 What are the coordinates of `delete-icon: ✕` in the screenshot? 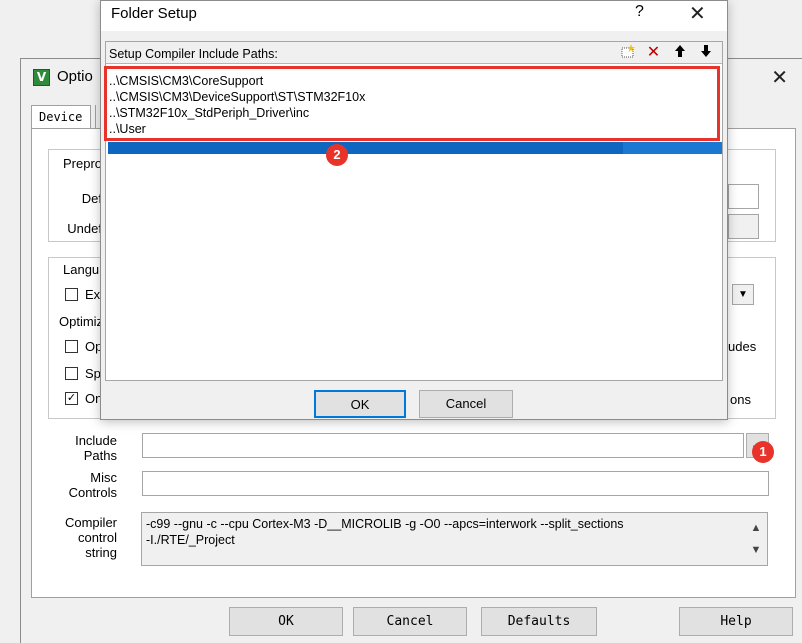 It's located at (653, 53).